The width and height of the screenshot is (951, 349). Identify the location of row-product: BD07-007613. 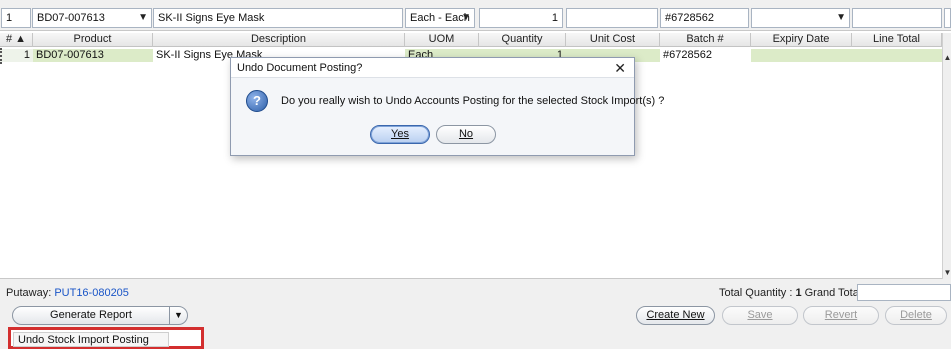
(93, 55).